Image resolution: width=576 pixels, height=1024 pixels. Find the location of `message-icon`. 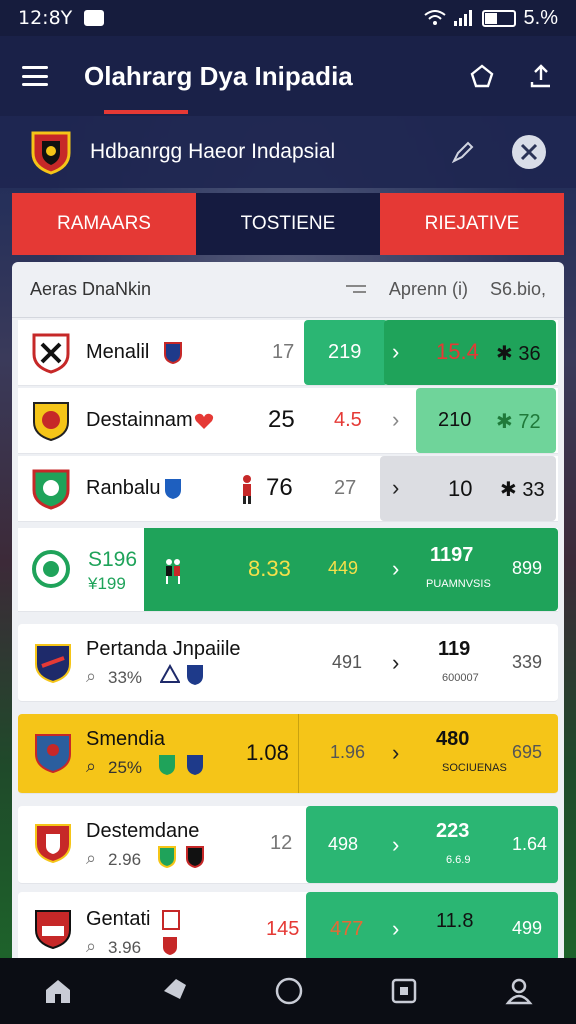

message-icon is located at coordinates (94, 18).